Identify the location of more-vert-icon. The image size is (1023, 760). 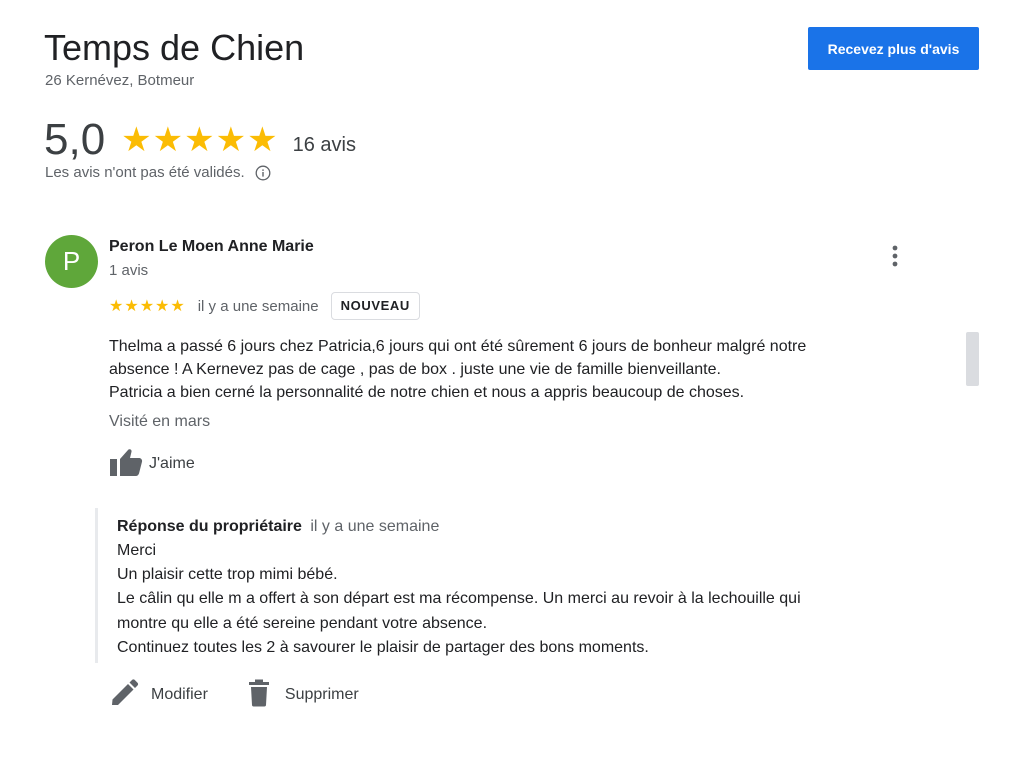
(895, 257).